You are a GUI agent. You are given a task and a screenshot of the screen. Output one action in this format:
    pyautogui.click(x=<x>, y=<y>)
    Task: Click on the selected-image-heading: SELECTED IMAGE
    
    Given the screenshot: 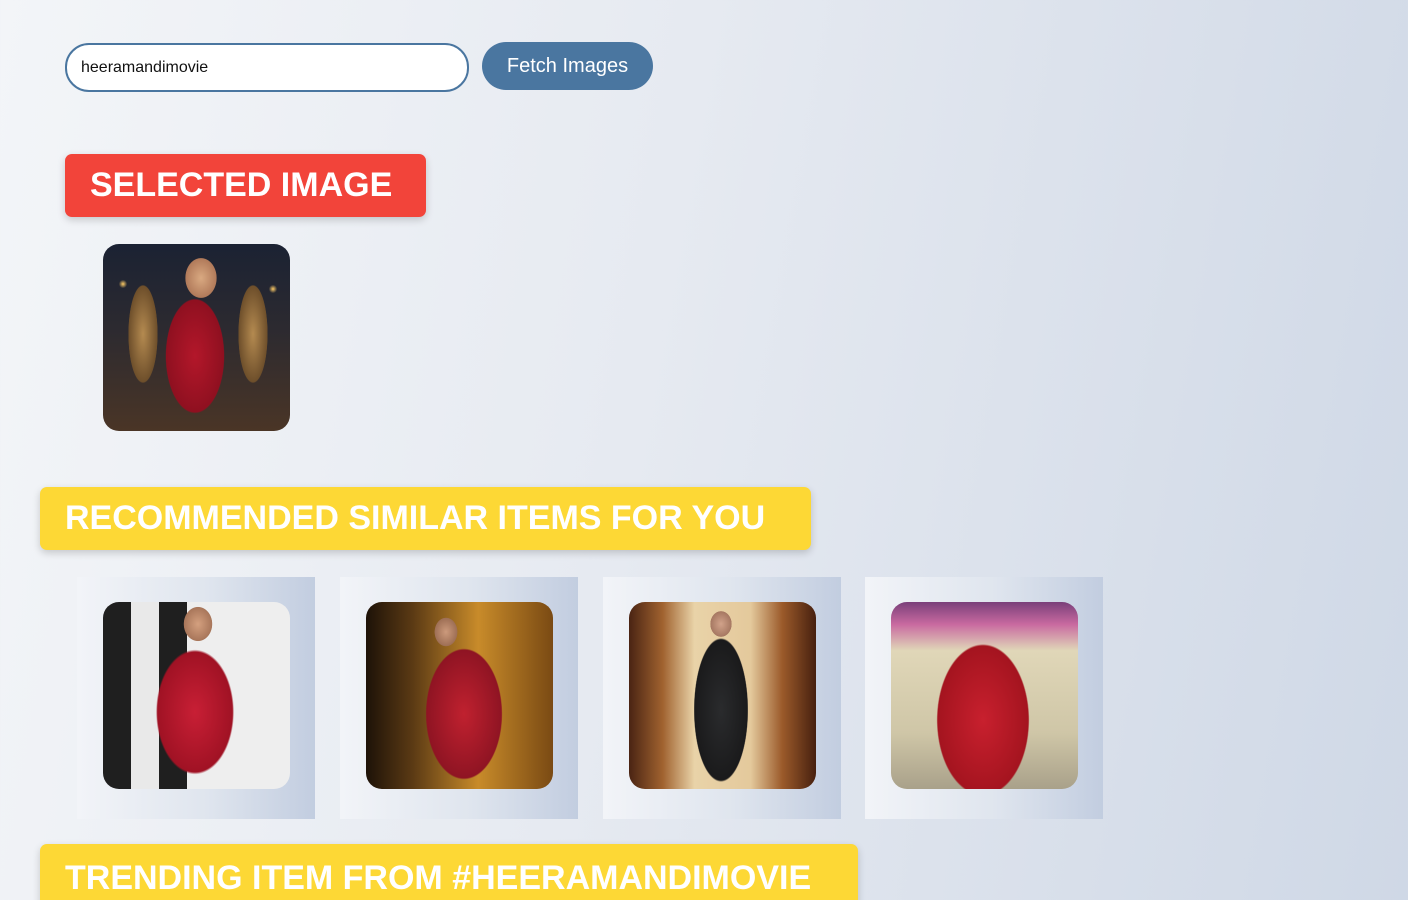 What is the action you would take?
    pyautogui.click(x=245, y=185)
    